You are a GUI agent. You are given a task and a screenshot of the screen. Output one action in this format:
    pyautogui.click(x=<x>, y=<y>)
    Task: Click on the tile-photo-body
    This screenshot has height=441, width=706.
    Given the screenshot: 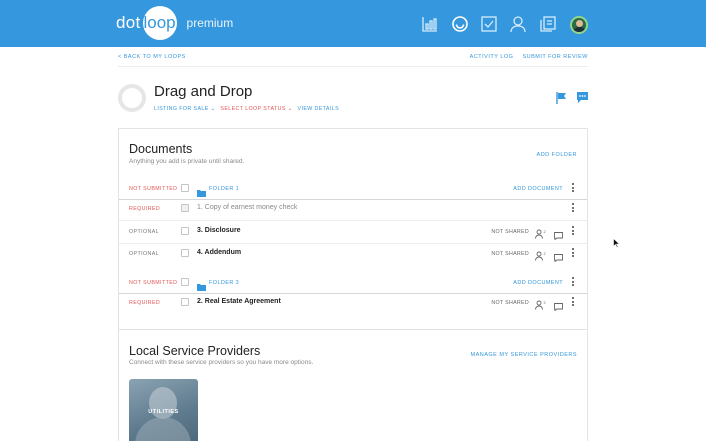 What is the action you would take?
    pyautogui.click(x=163, y=429)
    